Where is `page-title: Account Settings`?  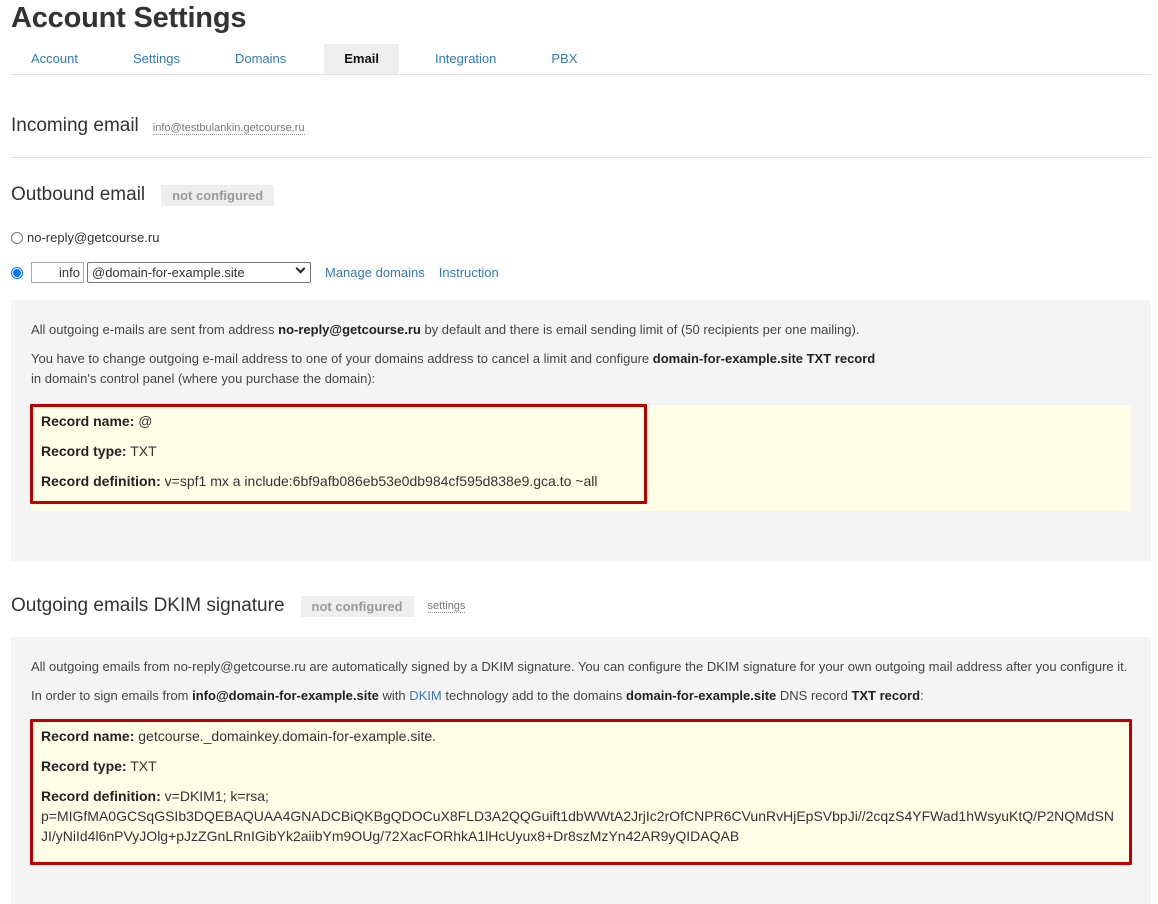
page-title: Account Settings is located at coordinates (129, 18).